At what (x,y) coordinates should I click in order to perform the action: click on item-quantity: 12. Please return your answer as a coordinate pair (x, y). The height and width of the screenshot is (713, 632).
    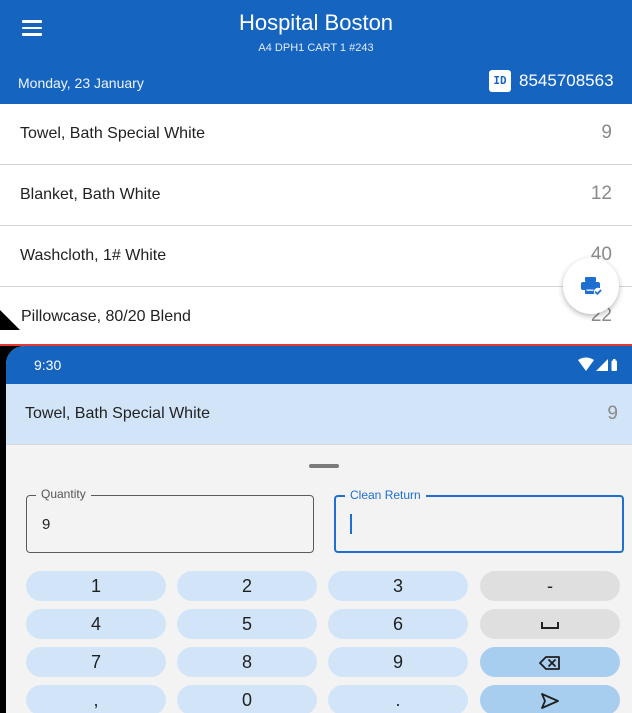
    Looking at the image, I should click on (601, 193).